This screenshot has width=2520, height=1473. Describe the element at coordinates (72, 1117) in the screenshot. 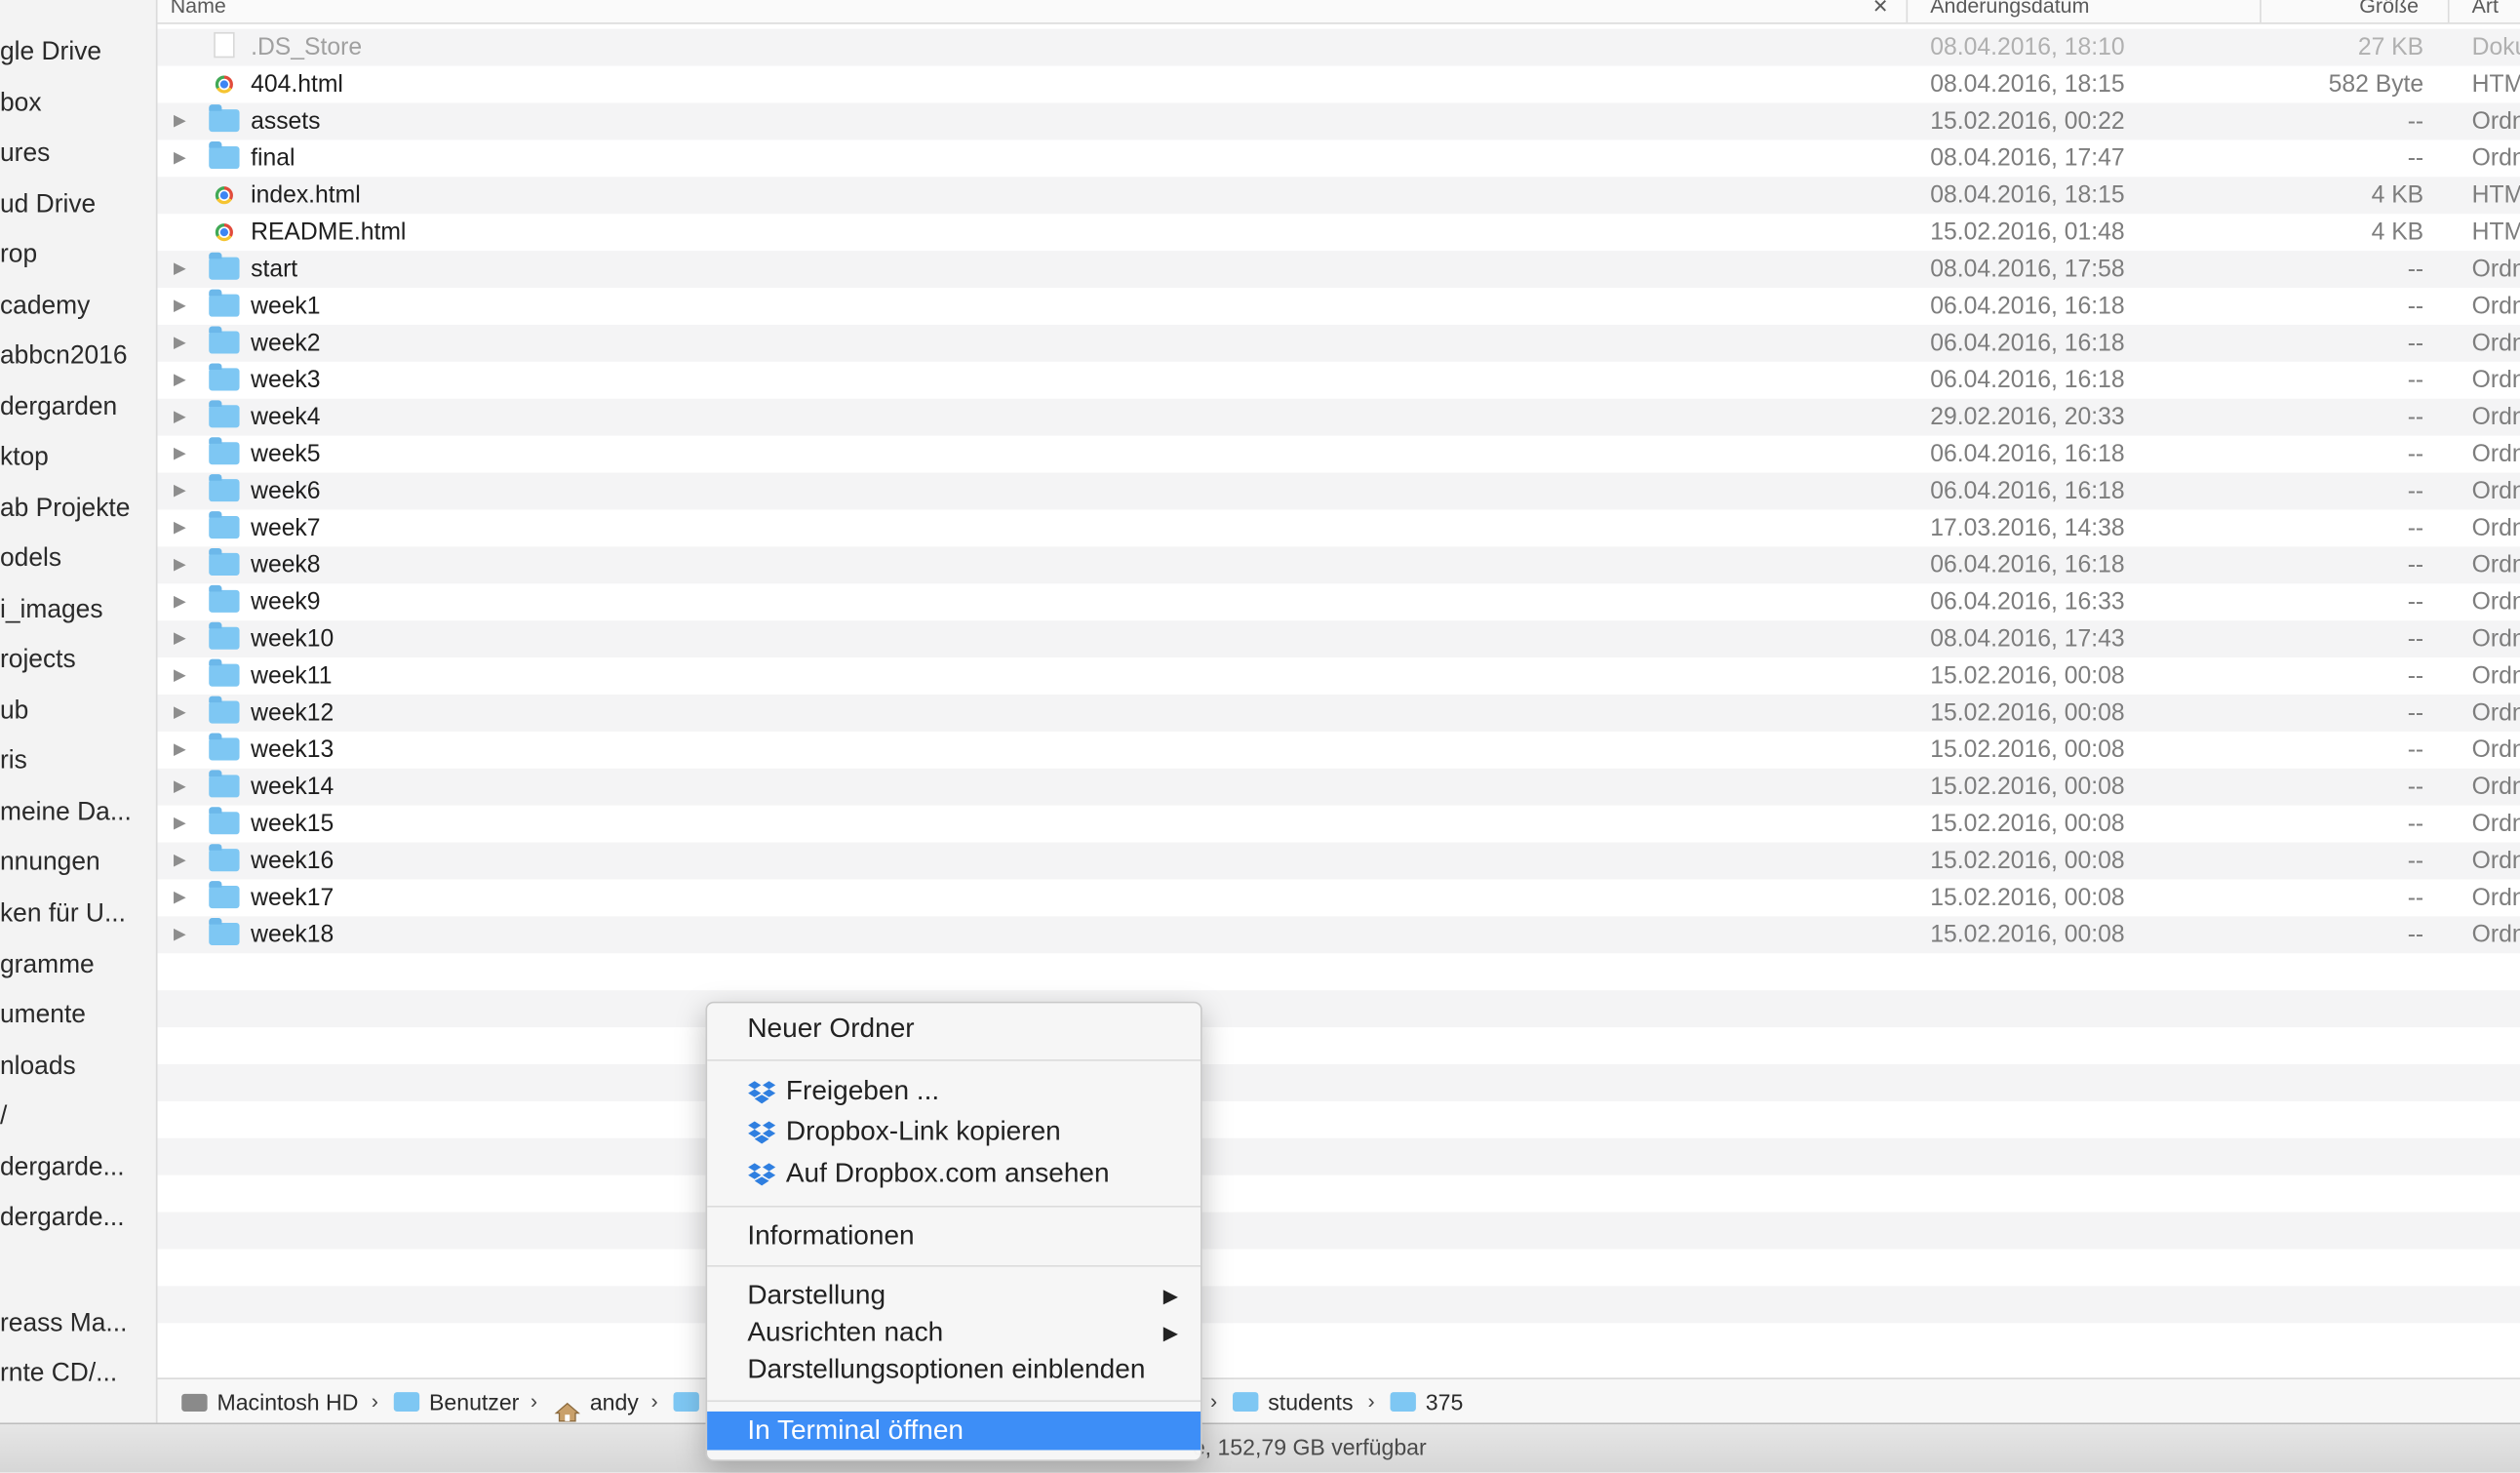

I see `sidebar-item: /` at that location.